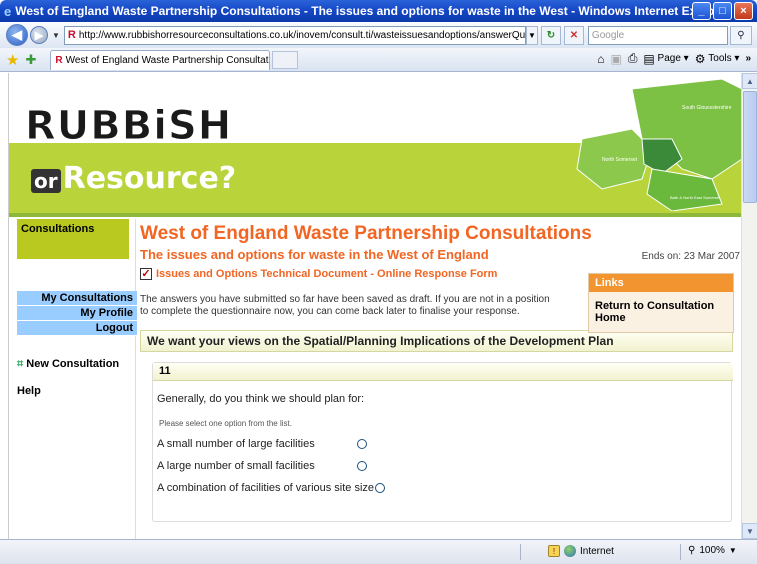  What do you see at coordinates (749, 531) in the screenshot?
I see `scroll-down-arrow-icon: ▼` at bounding box center [749, 531].